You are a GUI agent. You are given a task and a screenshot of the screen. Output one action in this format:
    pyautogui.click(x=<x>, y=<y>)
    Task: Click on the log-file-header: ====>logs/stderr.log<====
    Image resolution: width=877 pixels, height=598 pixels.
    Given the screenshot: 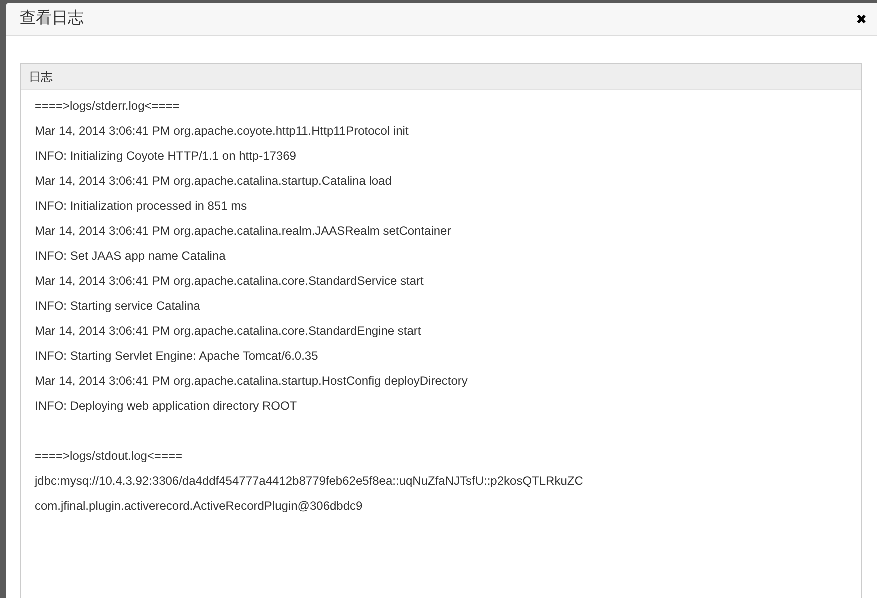 What is the action you would take?
    pyautogui.click(x=108, y=106)
    